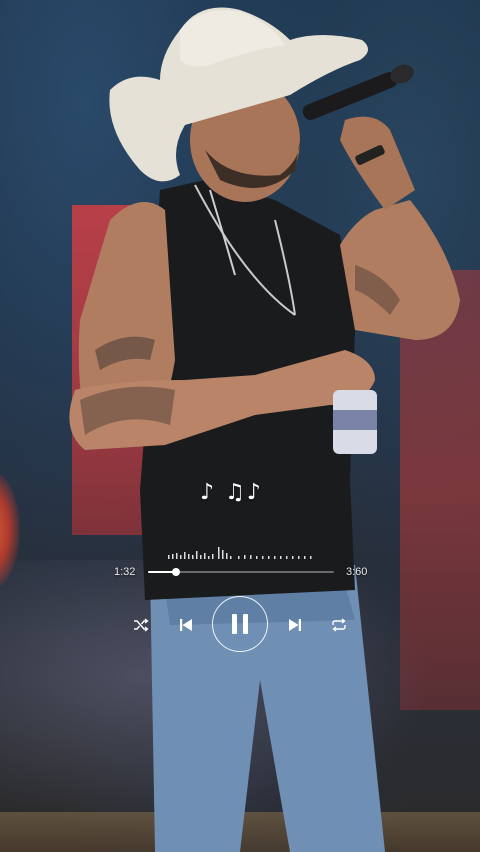 The height and width of the screenshot is (852, 480). I want to click on next-button, so click(295, 625).